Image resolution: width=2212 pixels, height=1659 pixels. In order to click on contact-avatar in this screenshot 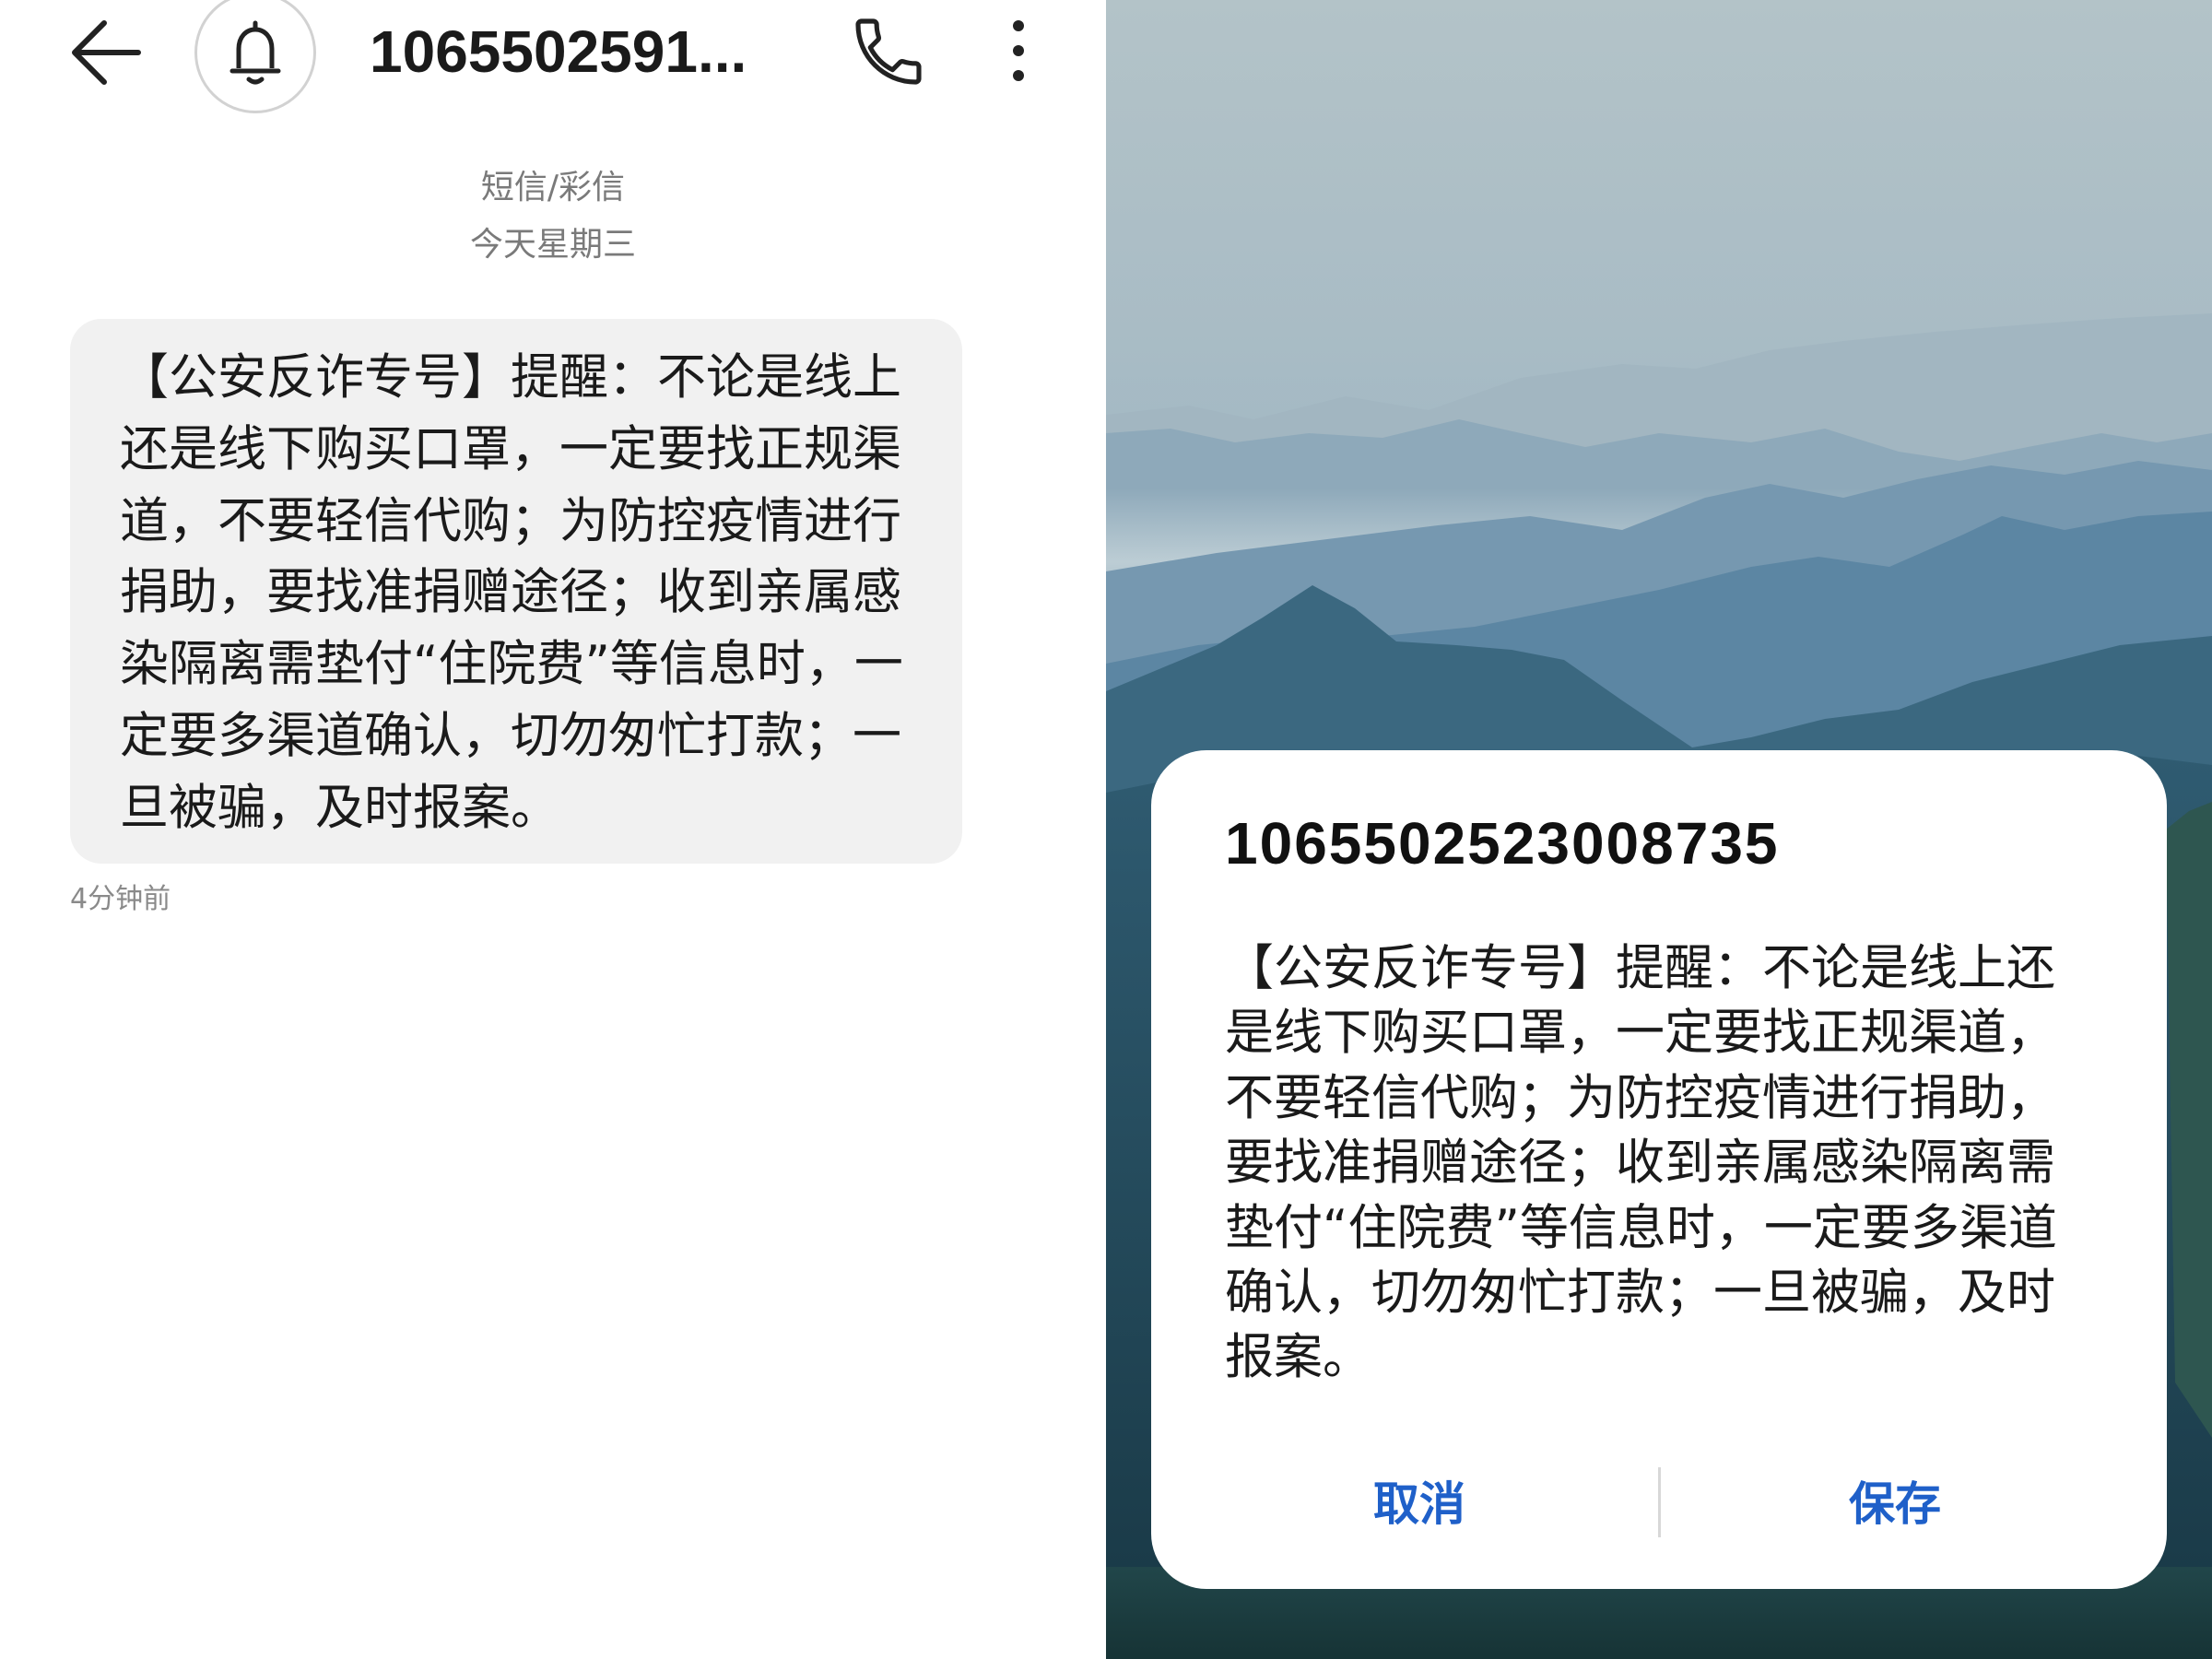, I will do `click(255, 56)`.